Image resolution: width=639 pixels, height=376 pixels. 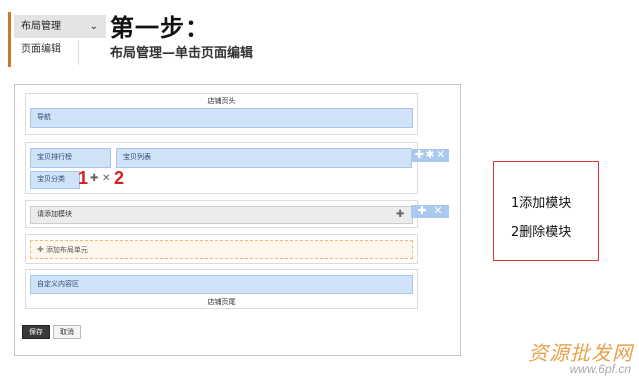 What do you see at coordinates (430, 211) in the screenshot?
I see `slot-toolbar: ✚ ✕` at bounding box center [430, 211].